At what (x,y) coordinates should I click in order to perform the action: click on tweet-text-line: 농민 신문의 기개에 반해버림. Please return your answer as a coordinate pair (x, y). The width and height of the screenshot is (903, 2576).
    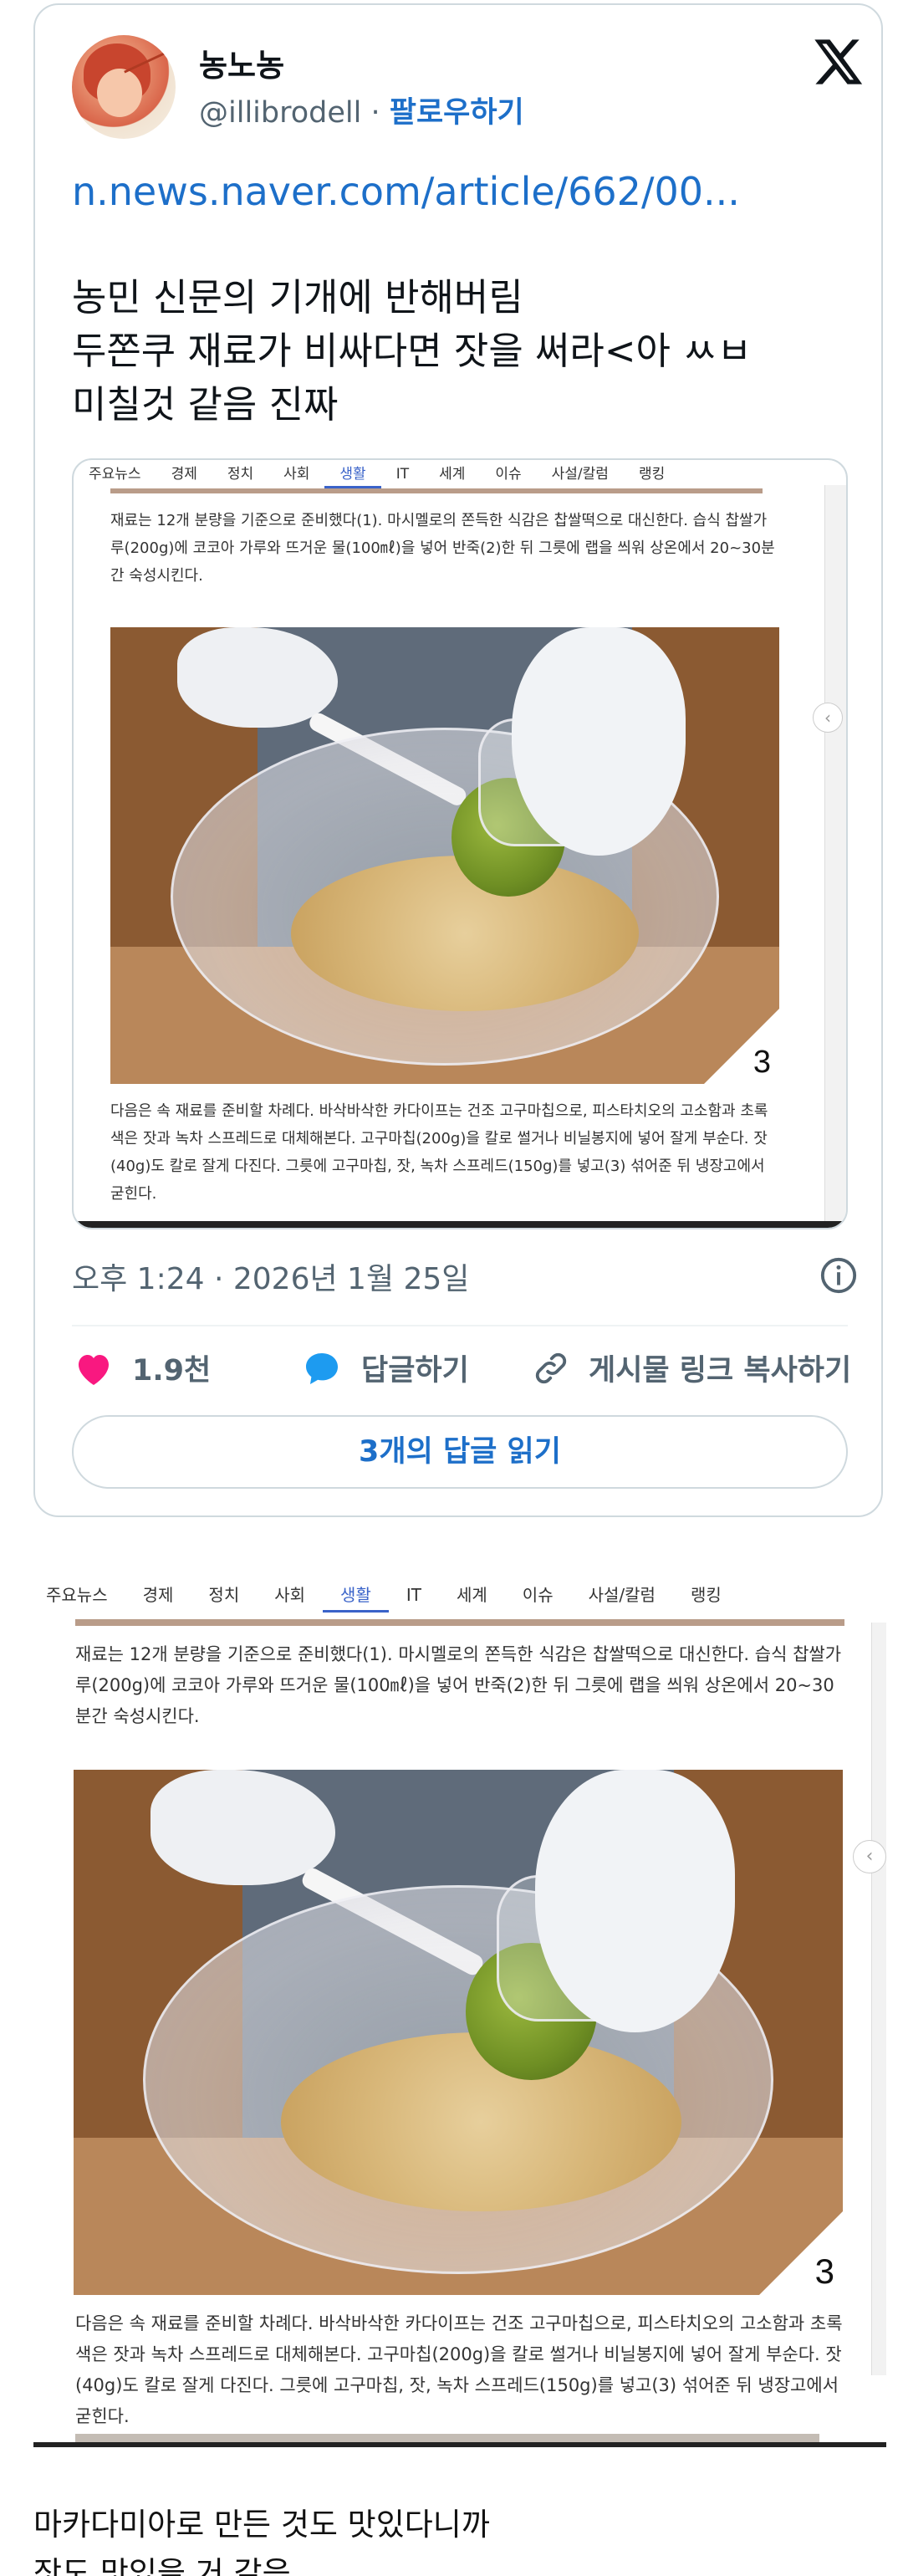
    Looking at the image, I should click on (298, 297).